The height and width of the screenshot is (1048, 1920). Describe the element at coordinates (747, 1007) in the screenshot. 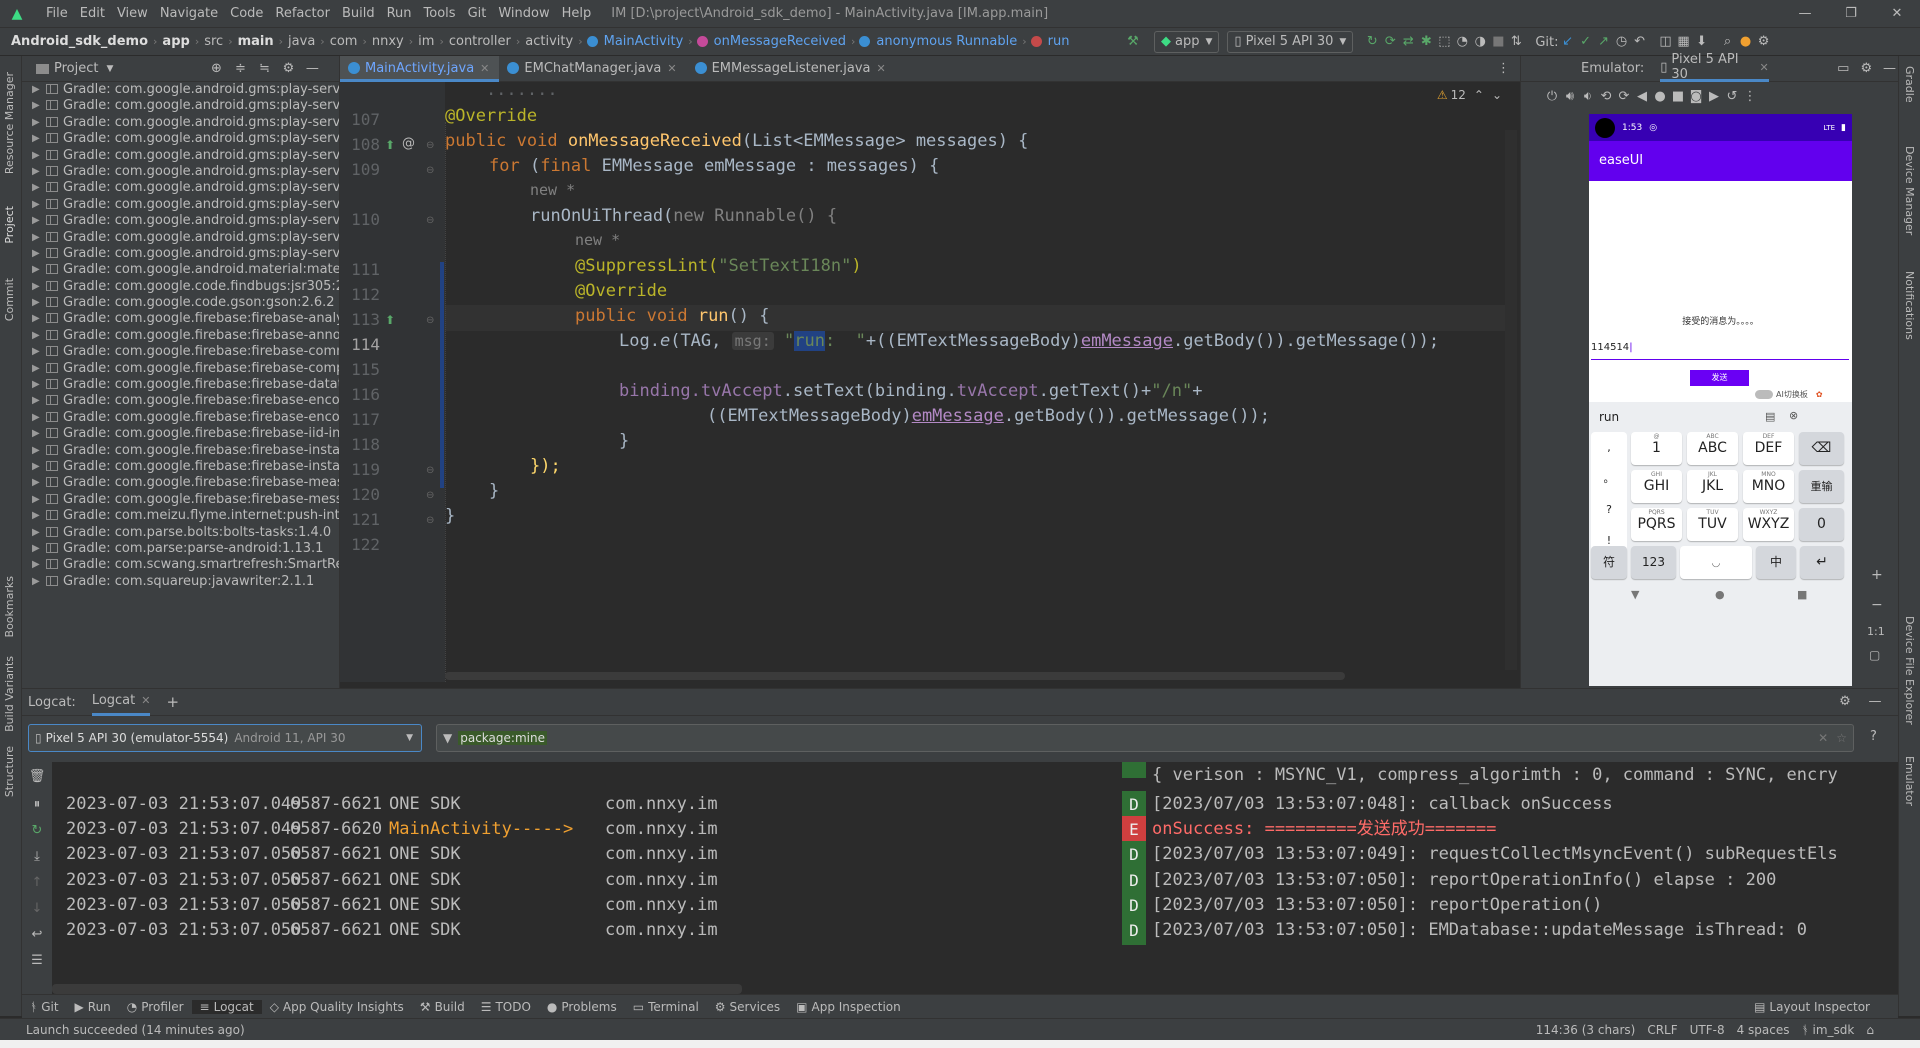

I see `tool-tab-services: ⚙ Services` at that location.